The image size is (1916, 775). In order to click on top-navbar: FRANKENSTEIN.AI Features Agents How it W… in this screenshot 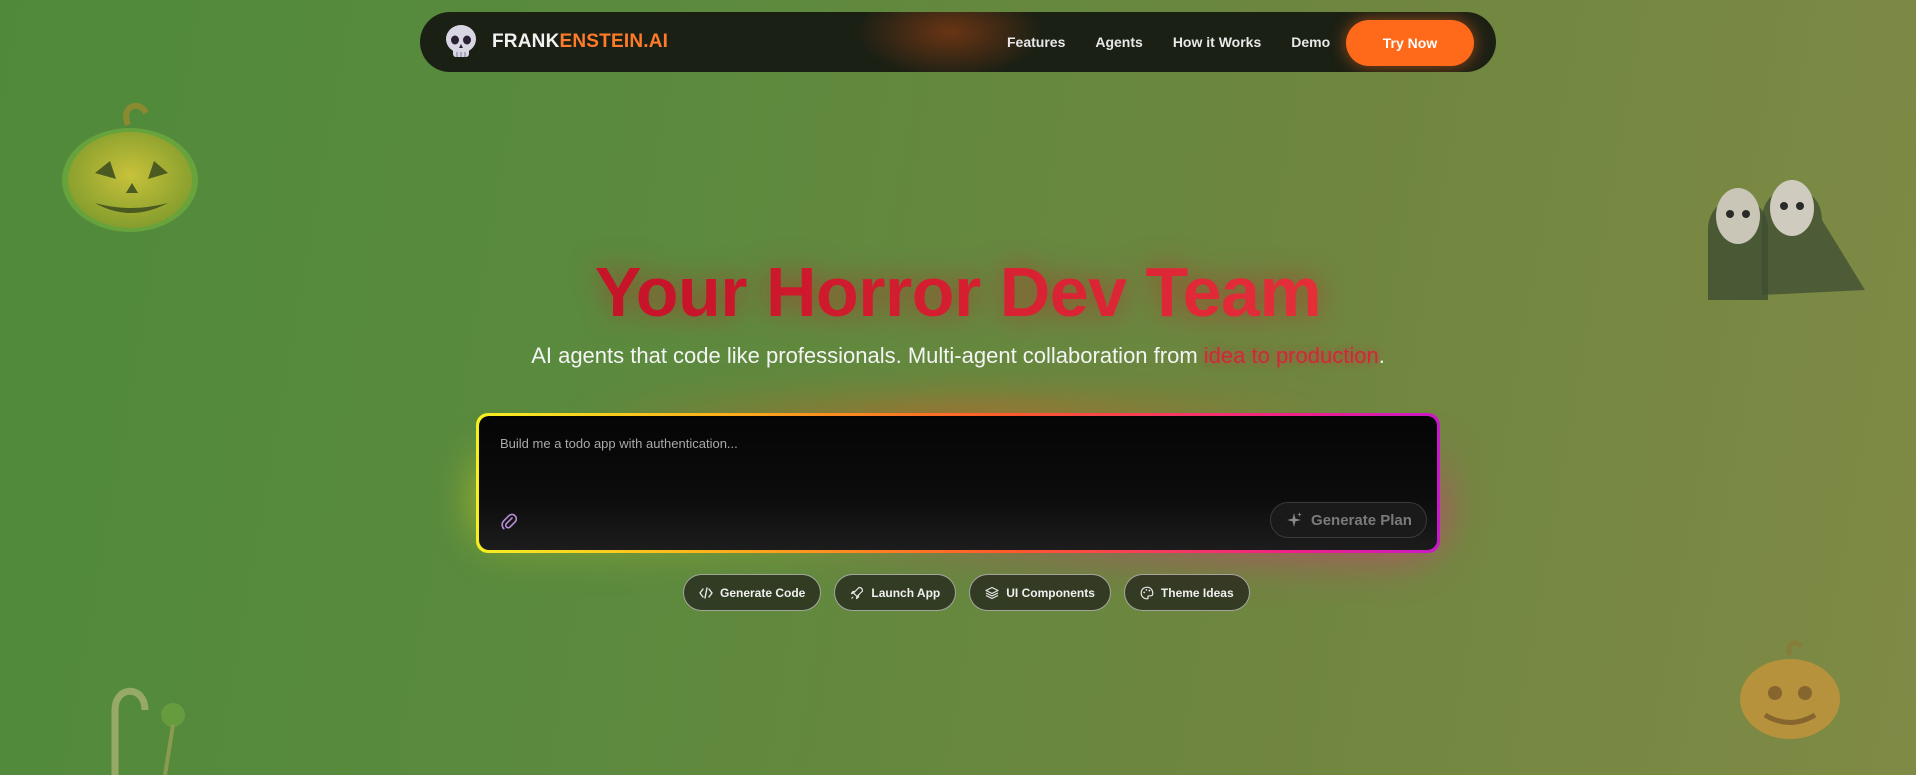, I will do `click(958, 42)`.